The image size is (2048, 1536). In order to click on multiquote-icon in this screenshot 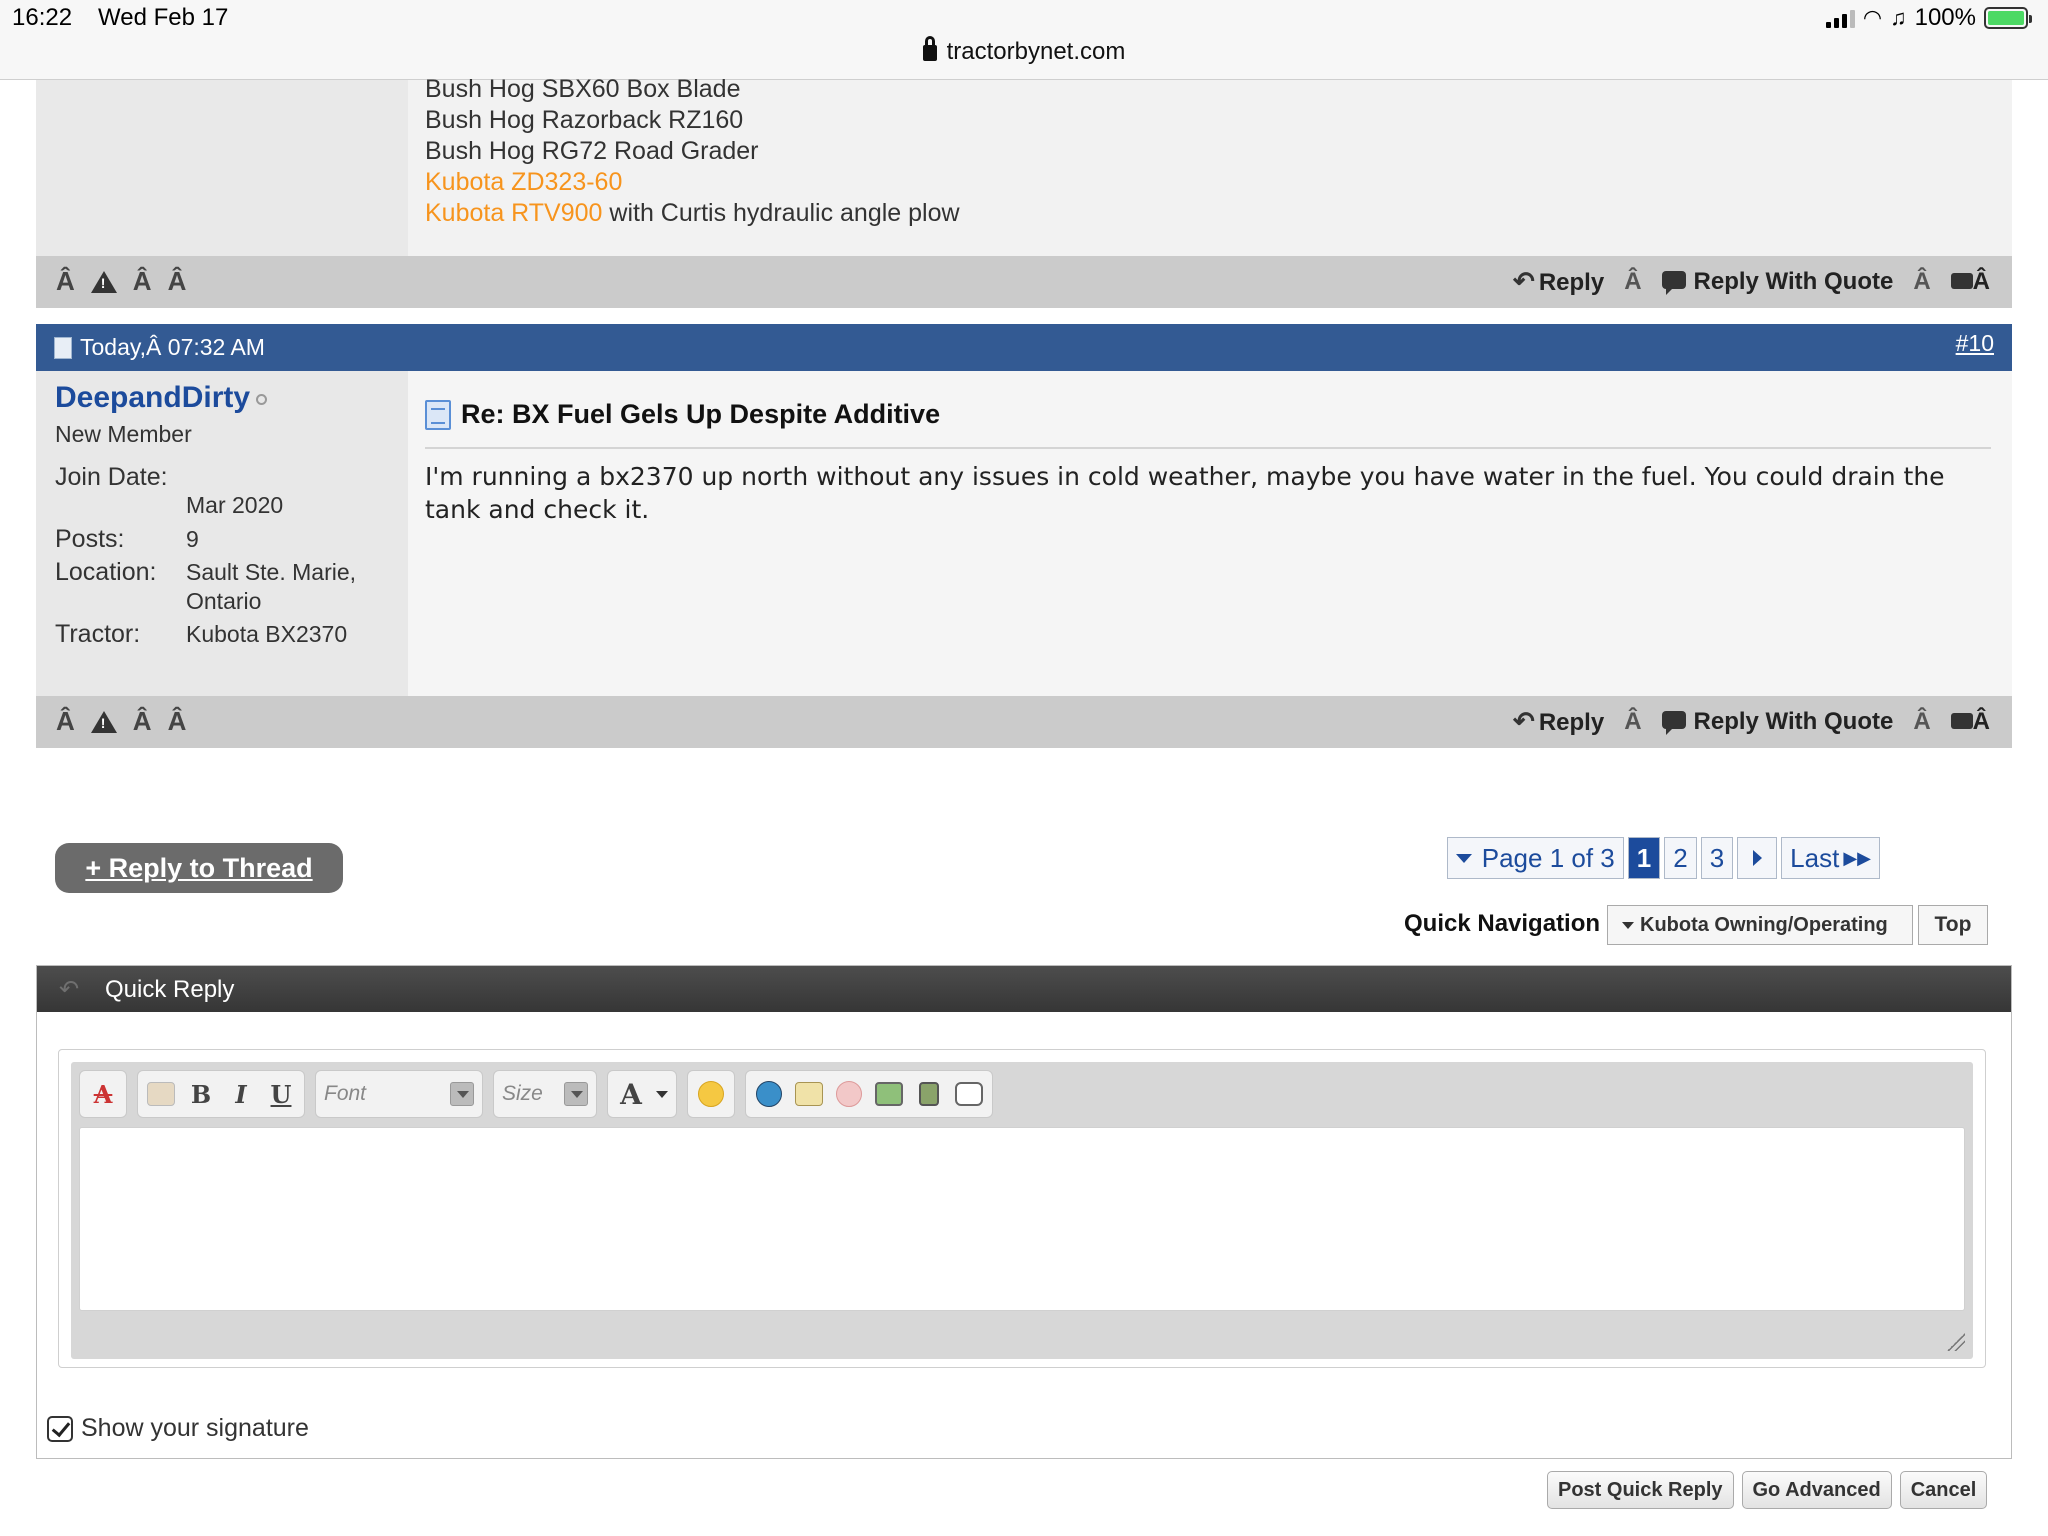, I will do `click(1961, 280)`.